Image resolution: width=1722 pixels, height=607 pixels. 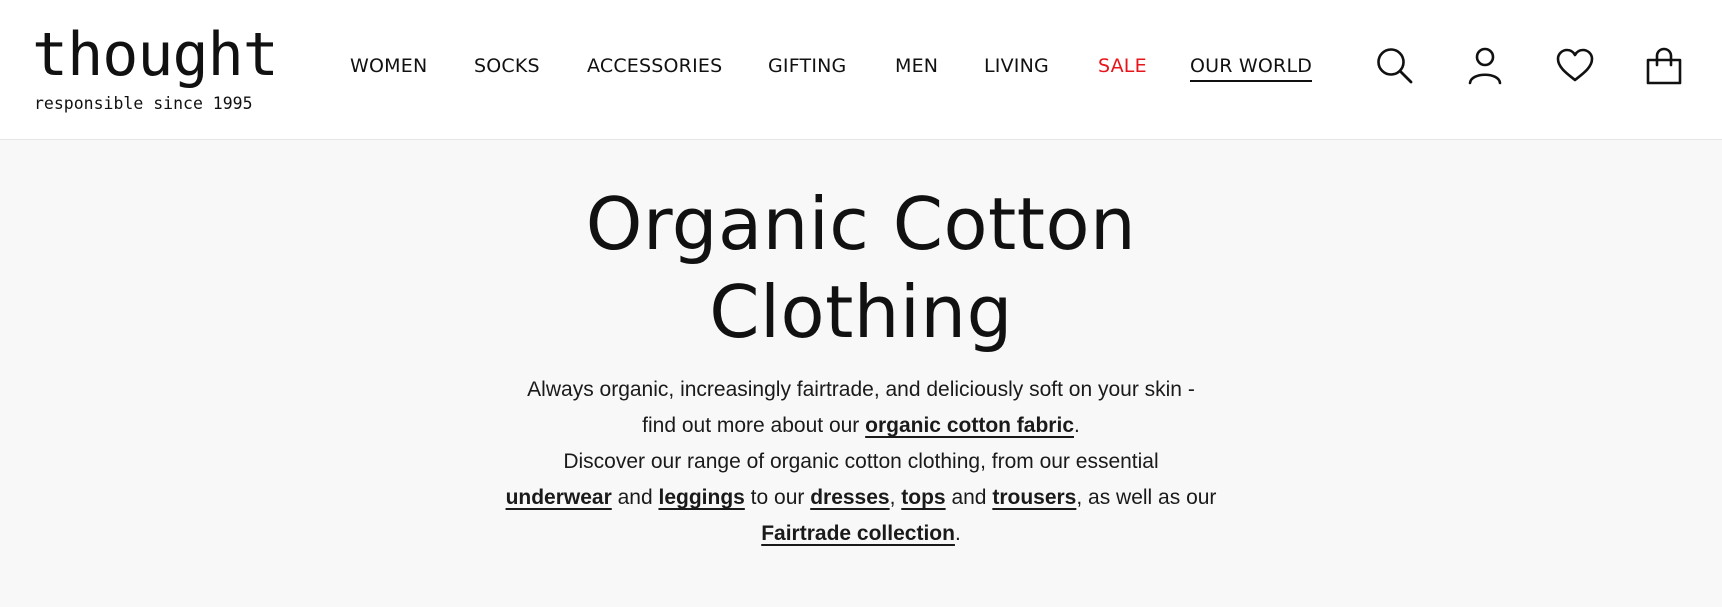 I want to click on page-title-line2: Clothing, so click(x=861, y=312).